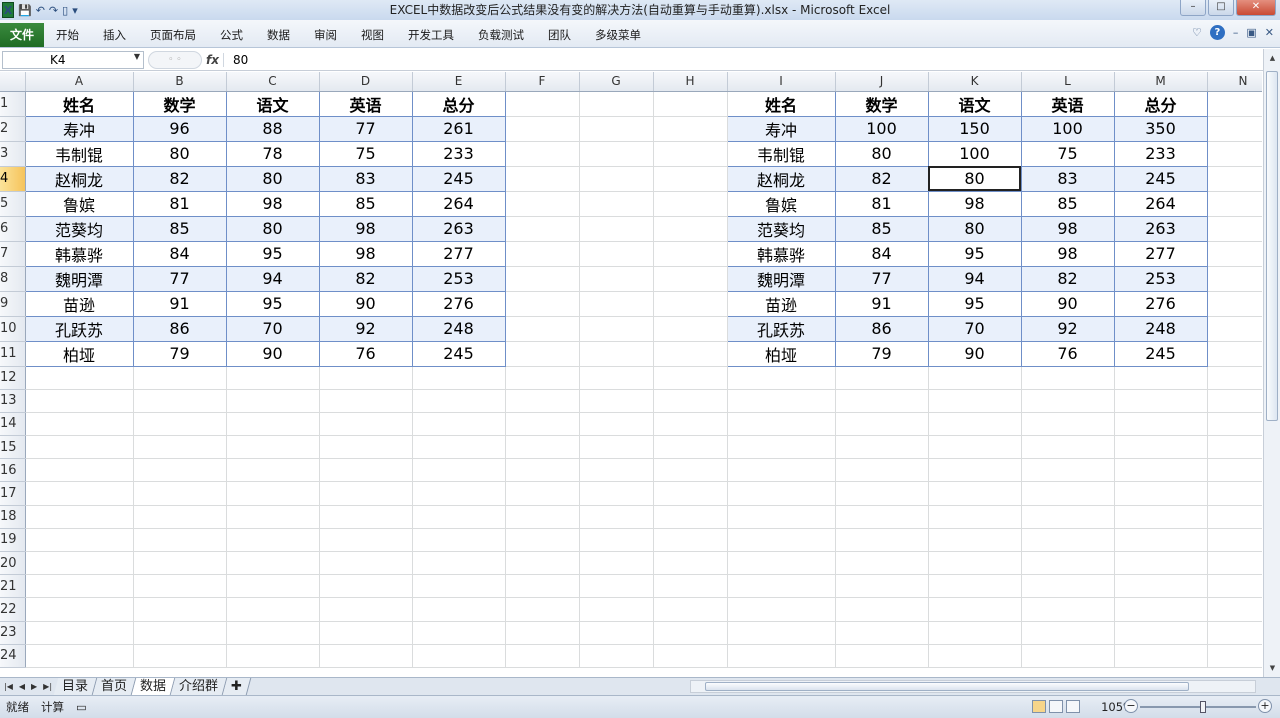 This screenshot has width=1280, height=718. What do you see at coordinates (365, 278) in the screenshot?
I see `table-cell: 82` at bounding box center [365, 278].